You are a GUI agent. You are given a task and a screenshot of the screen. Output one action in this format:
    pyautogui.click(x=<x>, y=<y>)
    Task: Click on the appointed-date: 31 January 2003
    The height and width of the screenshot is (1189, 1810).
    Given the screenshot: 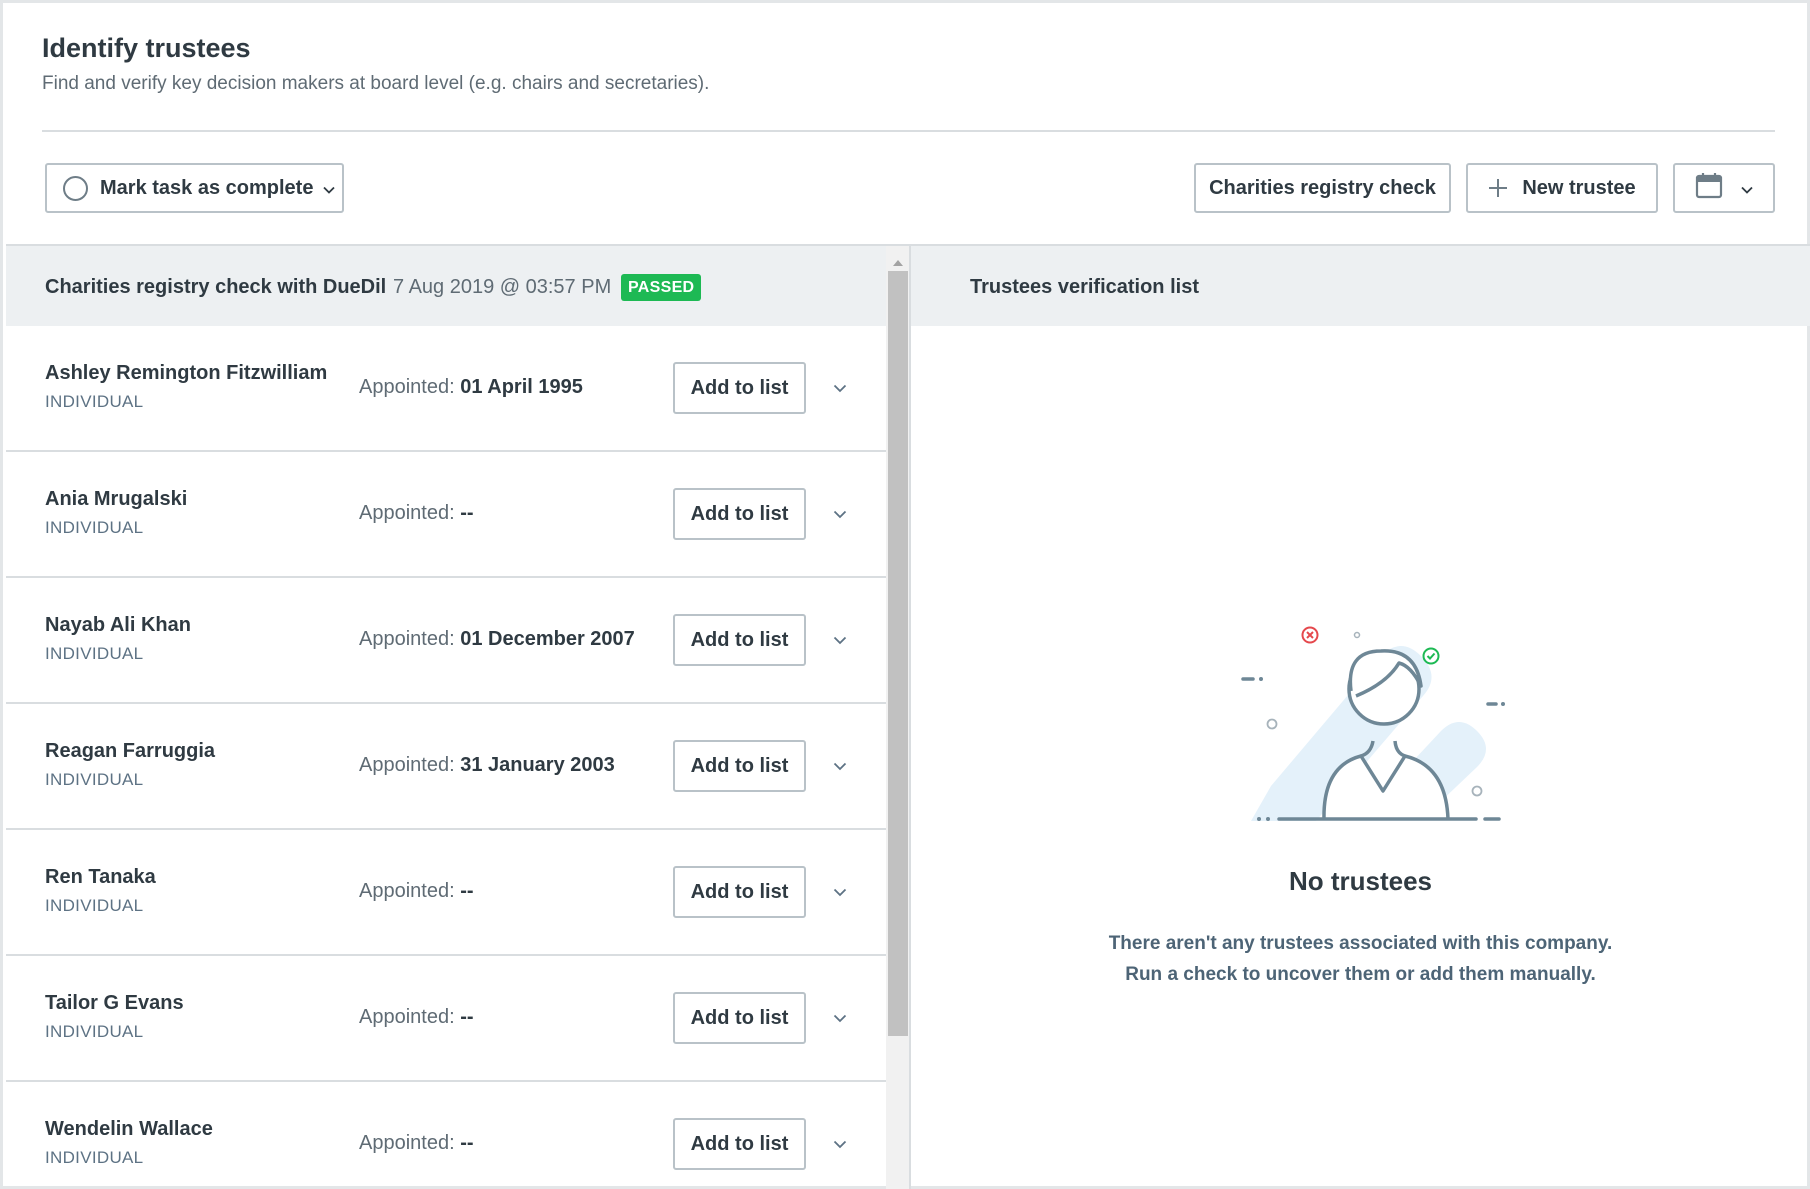 What is the action you would take?
    pyautogui.click(x=537, y=765)
    